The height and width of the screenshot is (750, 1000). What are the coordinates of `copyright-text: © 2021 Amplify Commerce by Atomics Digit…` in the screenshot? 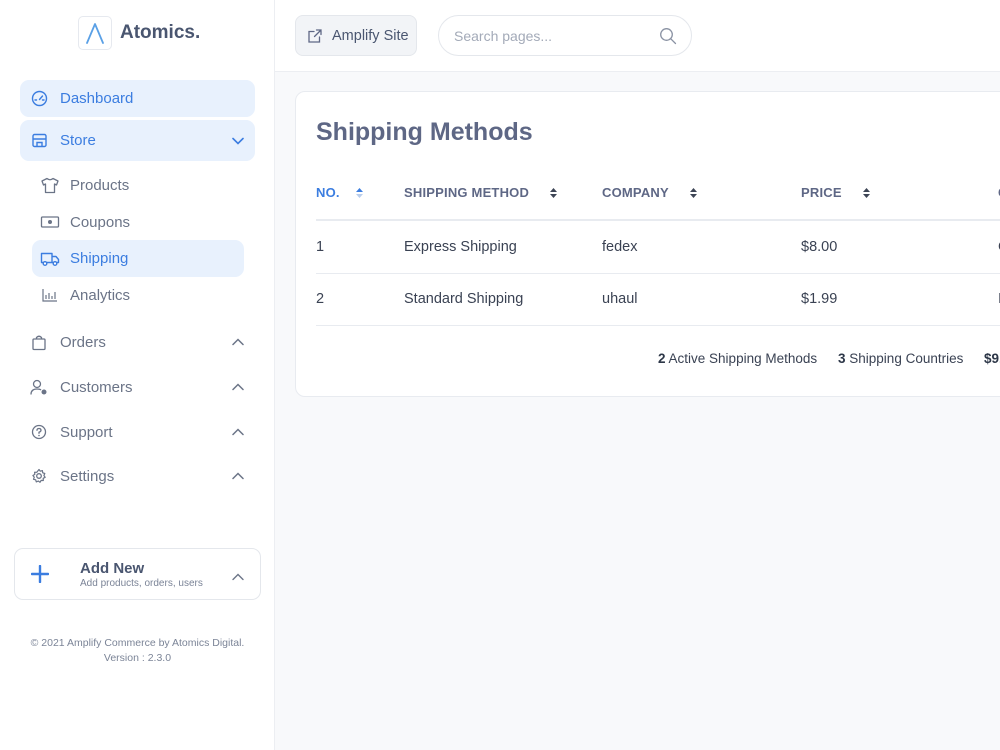 It's located at (137, 643).